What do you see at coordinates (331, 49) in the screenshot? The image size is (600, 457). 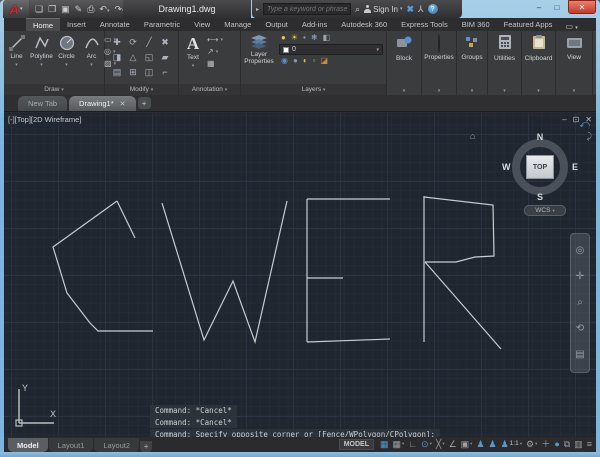 I see `layer-dropdown: 0 ▾` at bounding box center [331, 49].